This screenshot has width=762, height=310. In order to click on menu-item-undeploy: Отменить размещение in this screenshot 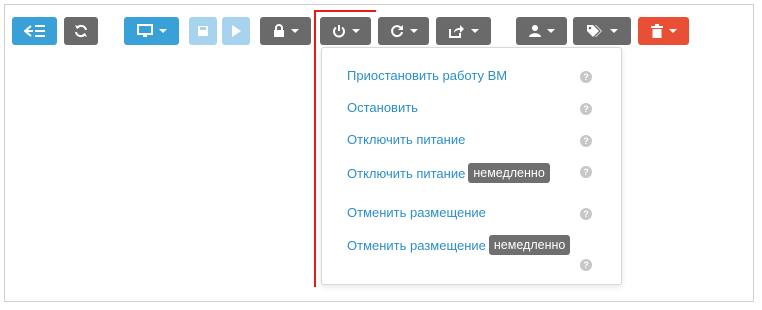, I will do `click(416, 212)`.